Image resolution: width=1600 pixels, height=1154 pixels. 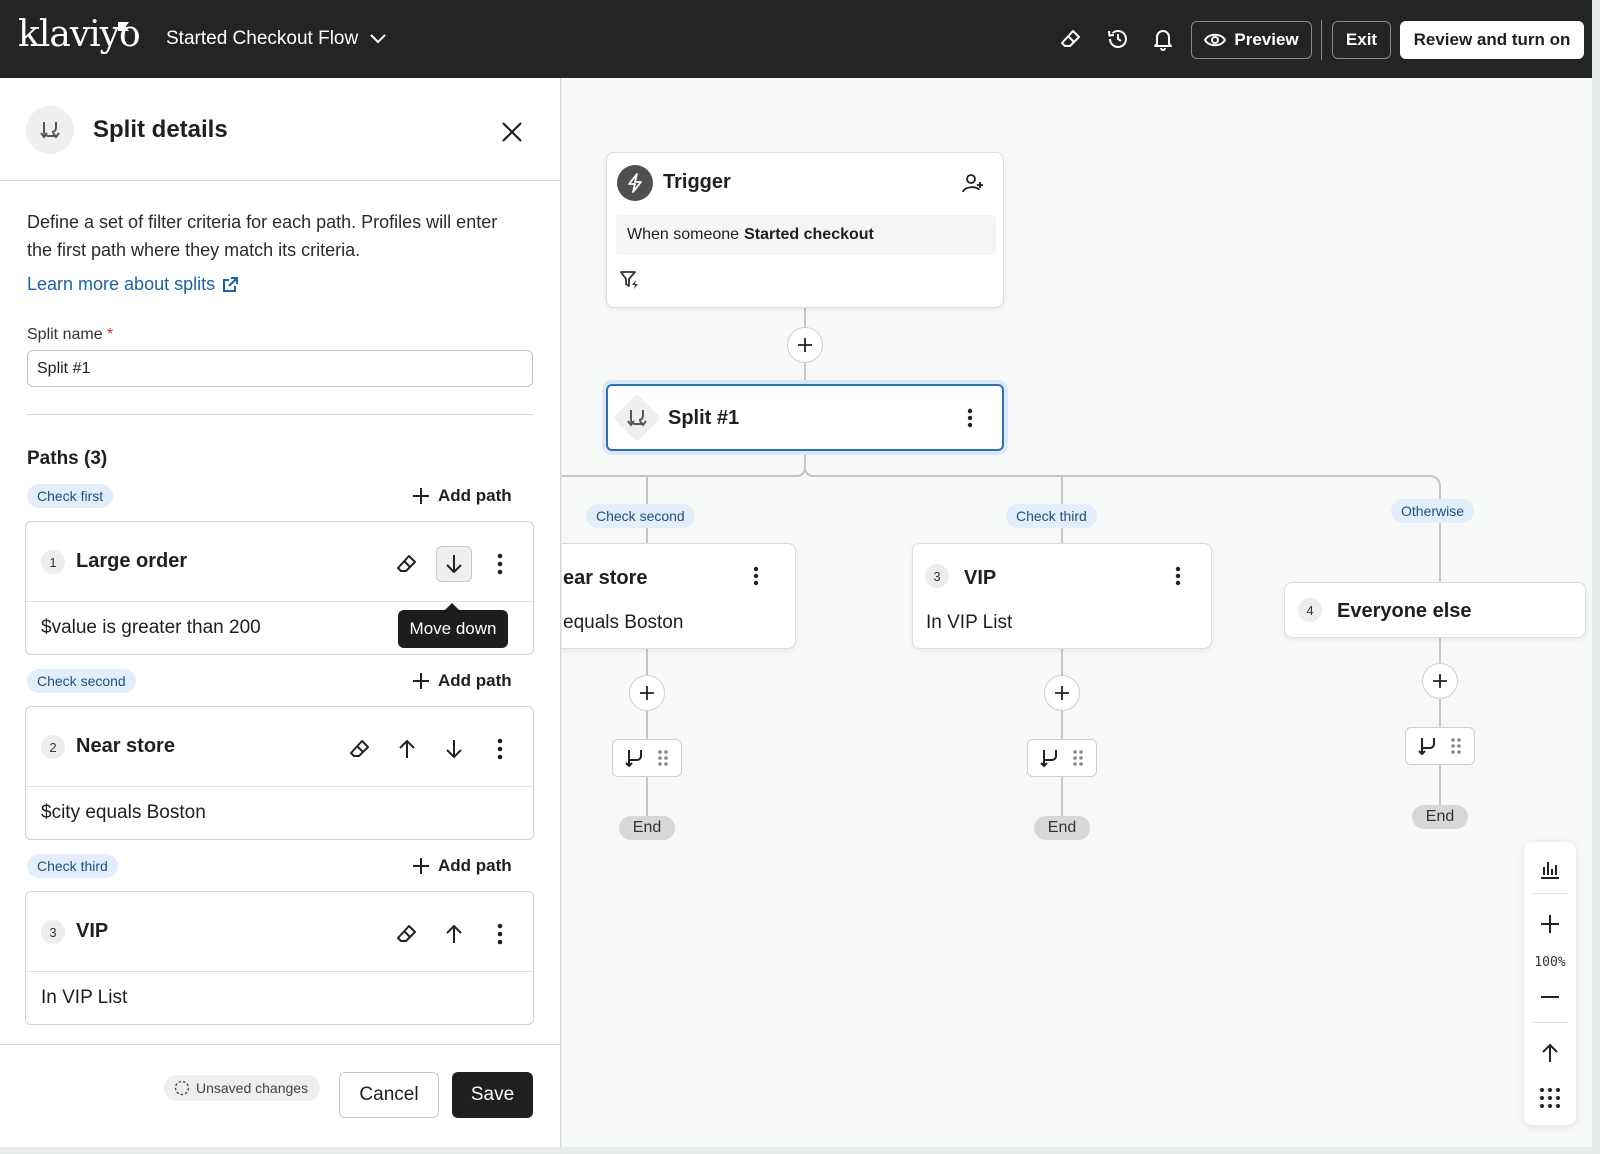 What do you see at coordinates (969, 622) in the screenshot?
I see `branch-criteria: In VIP List` at bounding box center [969, 622].